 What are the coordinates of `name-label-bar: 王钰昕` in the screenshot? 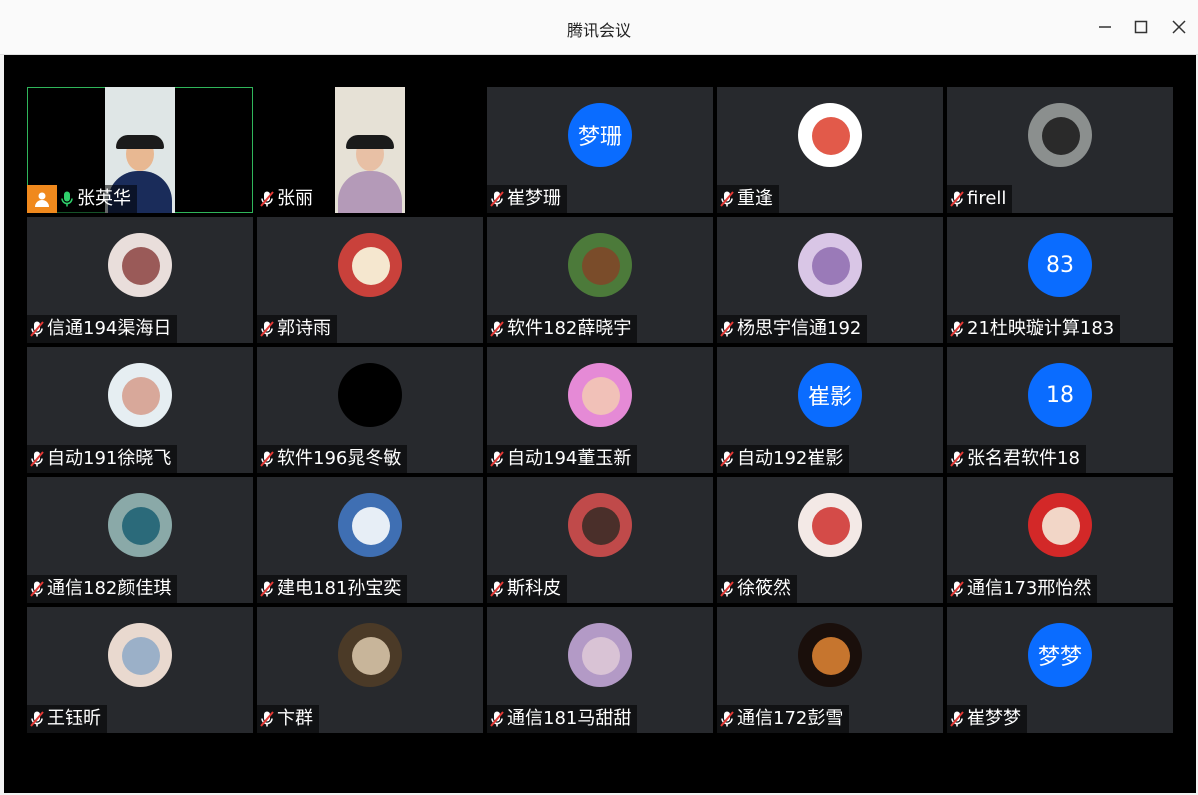 It's located at (67, 719).